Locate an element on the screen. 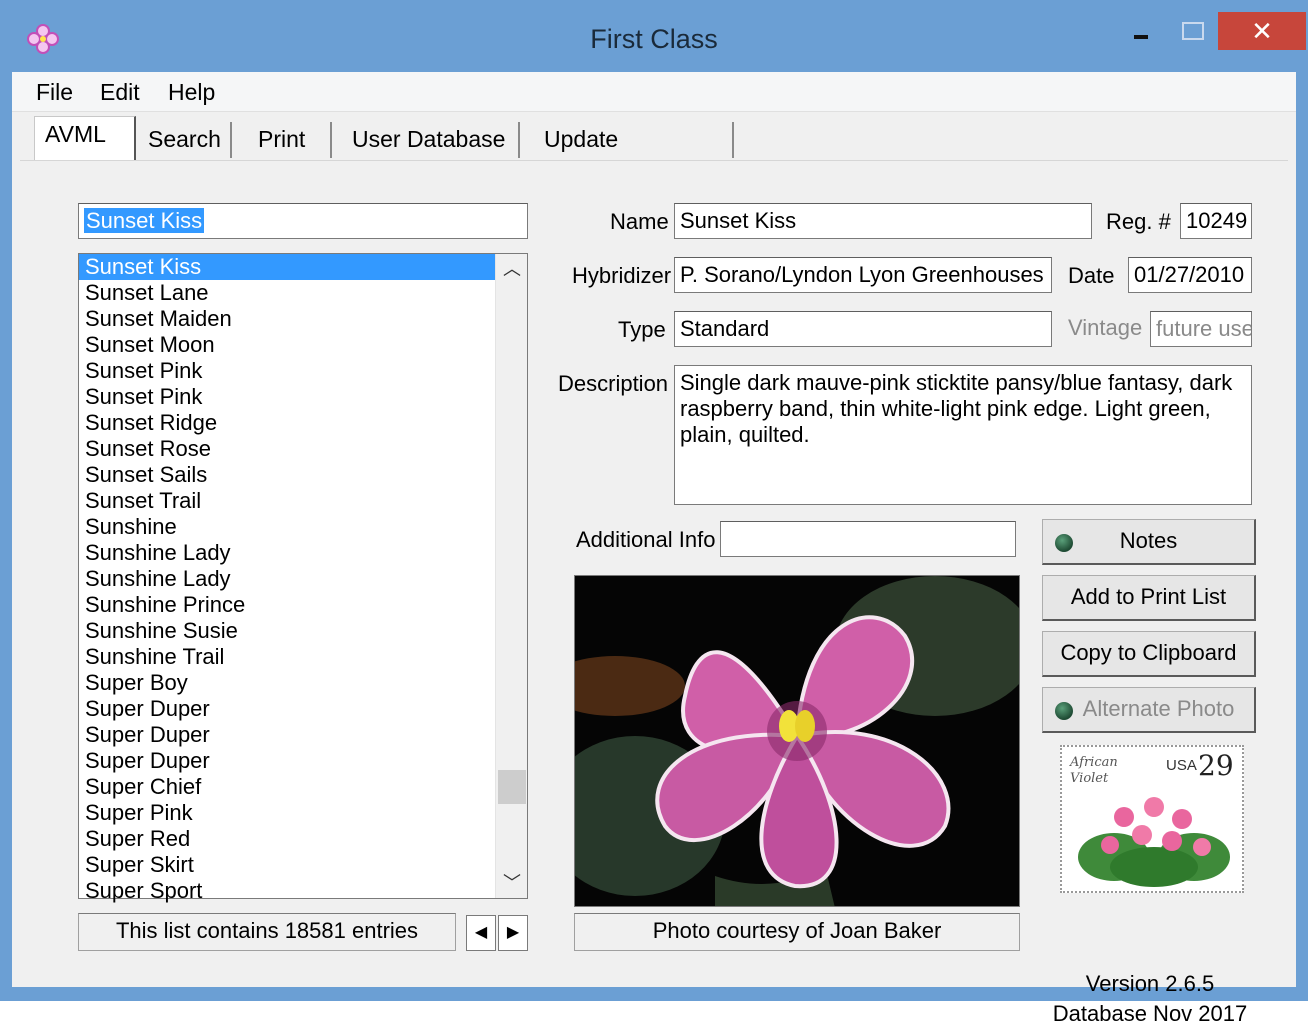  hybridizer-field: P. Sorano/Lyndon Lyon Greenhouses is located at coordinates (863, 275).